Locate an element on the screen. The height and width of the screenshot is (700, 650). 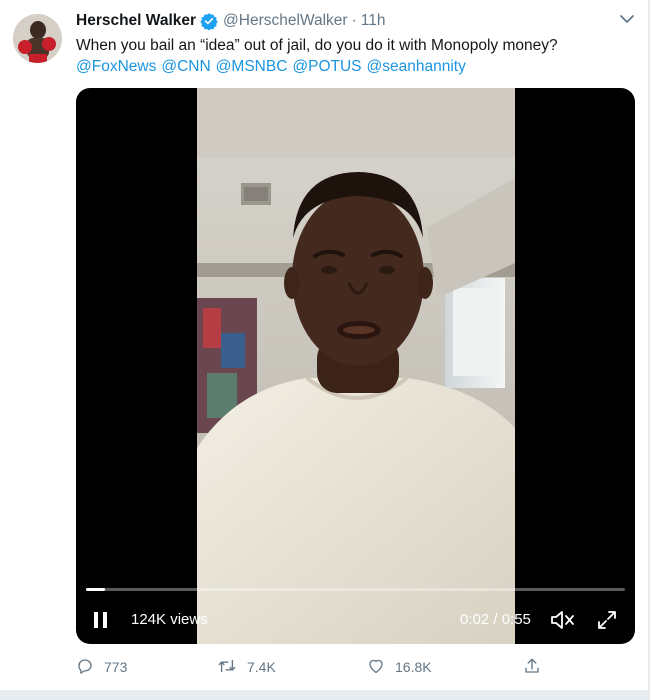
tweet-mentions: @FoxNews @CNN @MSNBC @POTUS @seanhannity is located at coordinates (273, 66).